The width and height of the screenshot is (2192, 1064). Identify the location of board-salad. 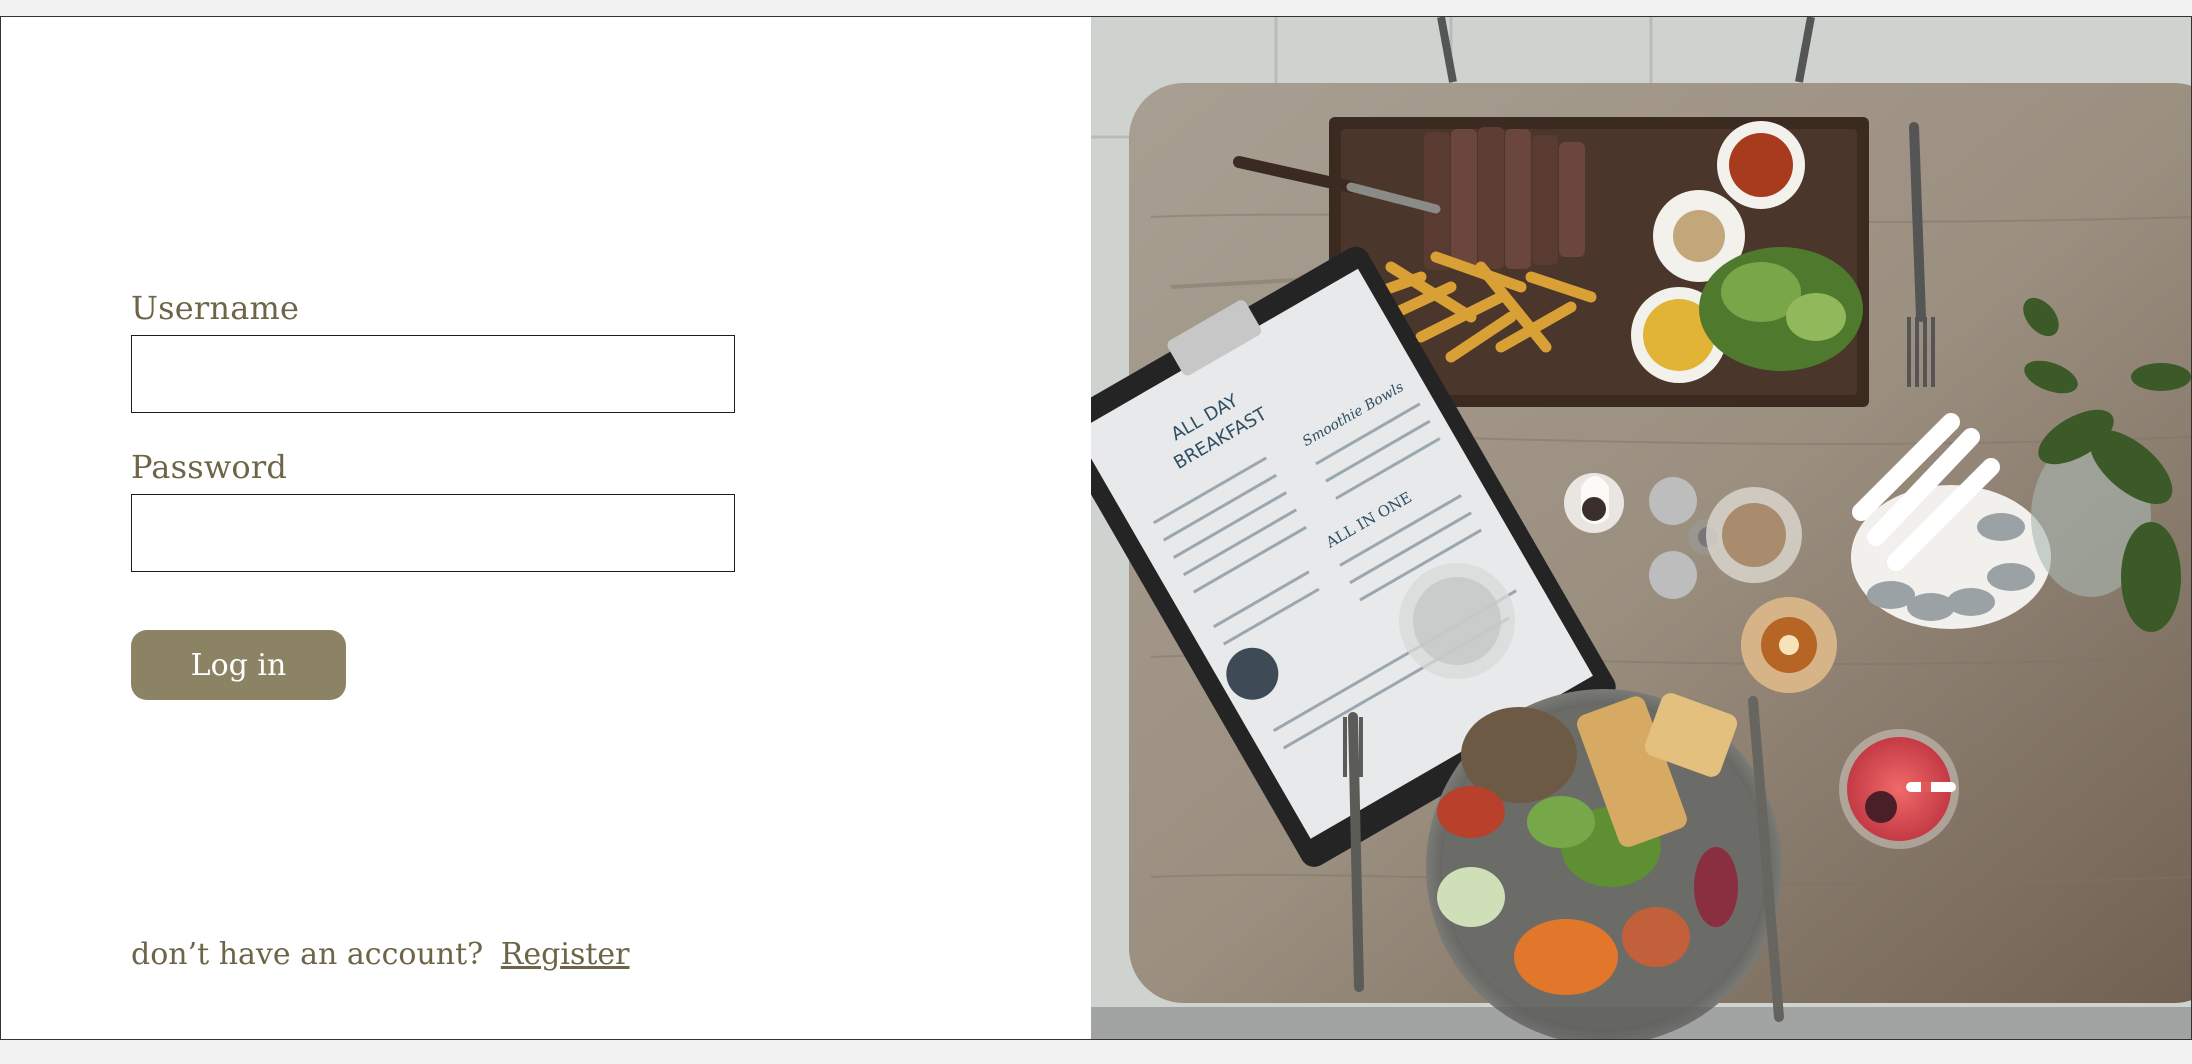
(1781, 309).